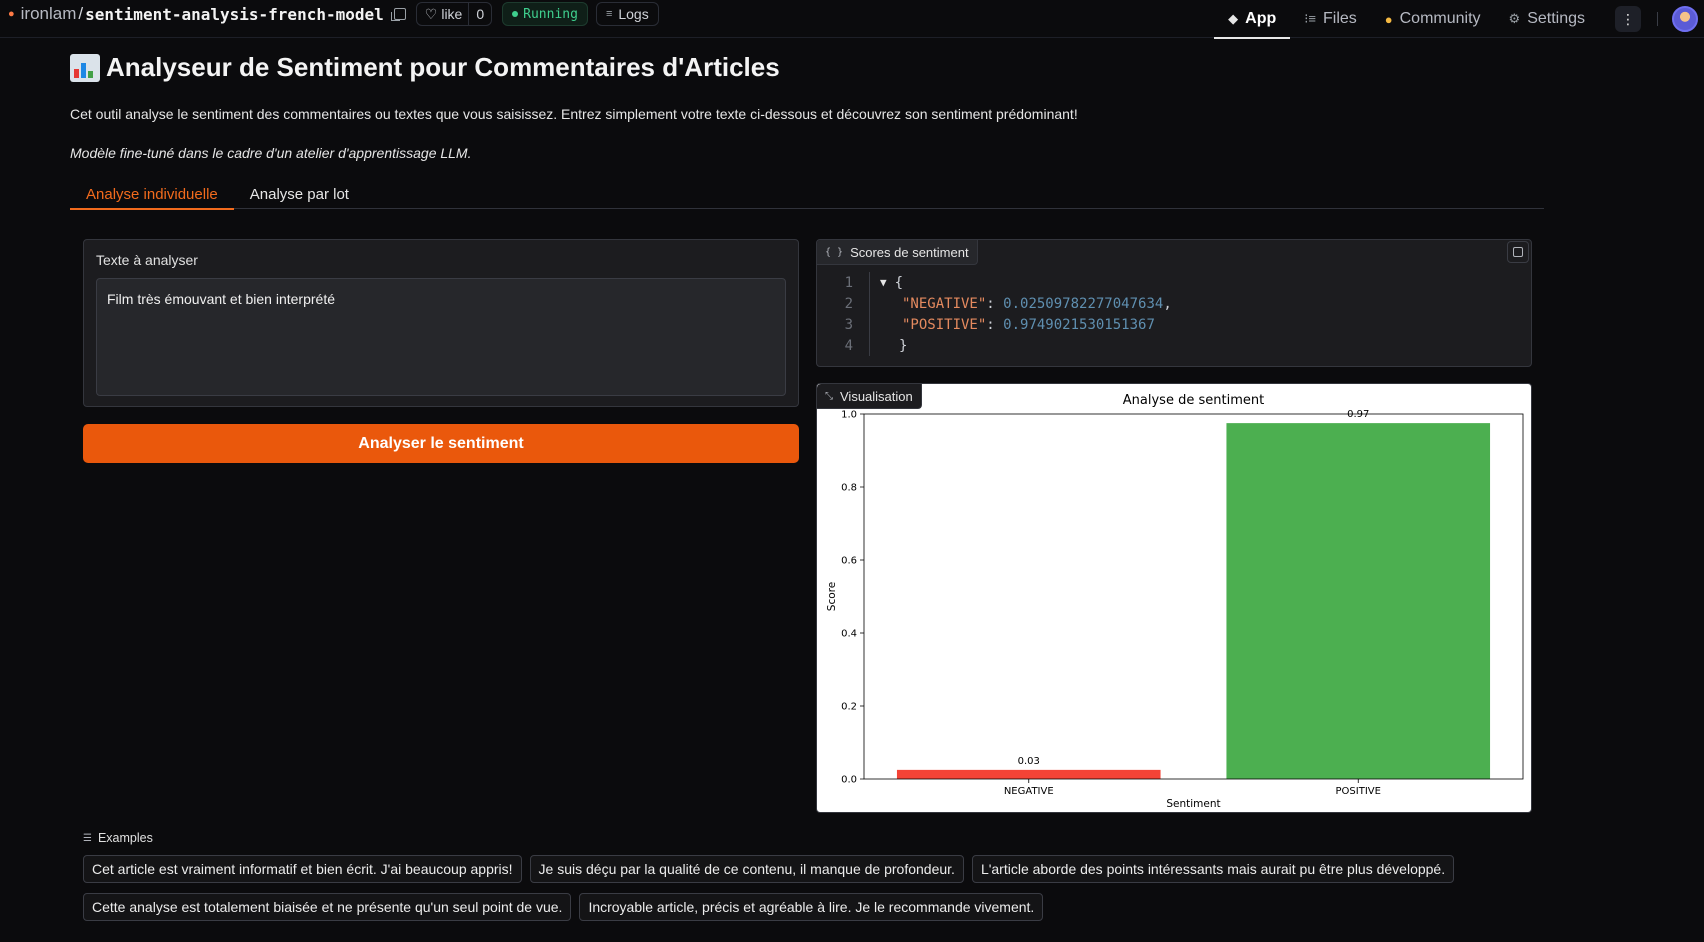 Image resolution: width=1704 pixels, height=942 pixels. What do you see at coordinates (848, 345) in the screenshot?
I see `line-number: 4` at bounding box center [848, 345].